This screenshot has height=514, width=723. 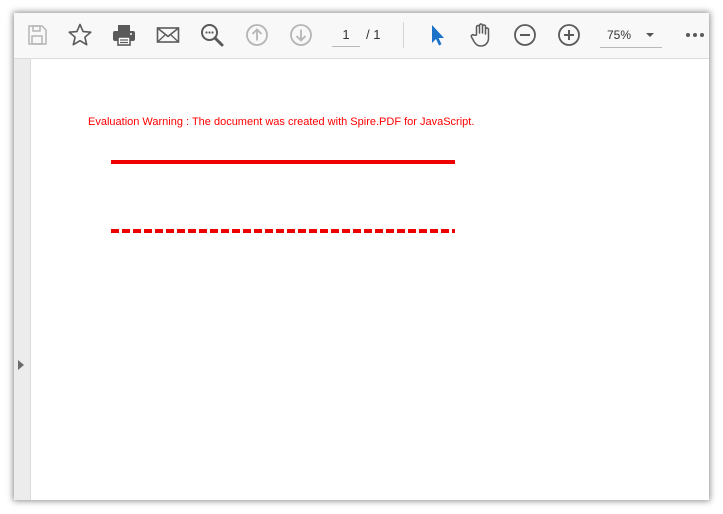 I want to click on minus-circle-icon, so click(x=525, y=35).